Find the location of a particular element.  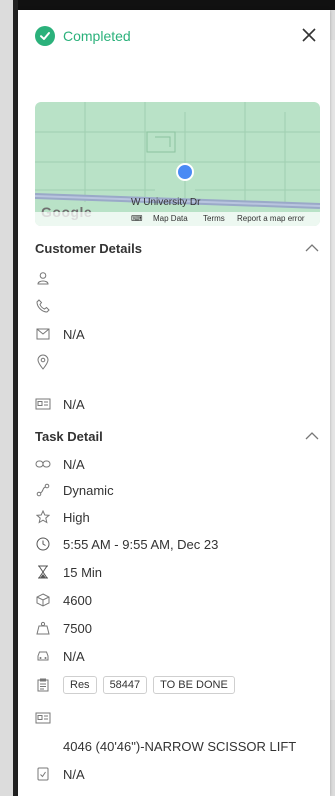

task-time-row: 5:55 AM - 9:55 AM, Dec 23 is located at coordinates (177, 544).